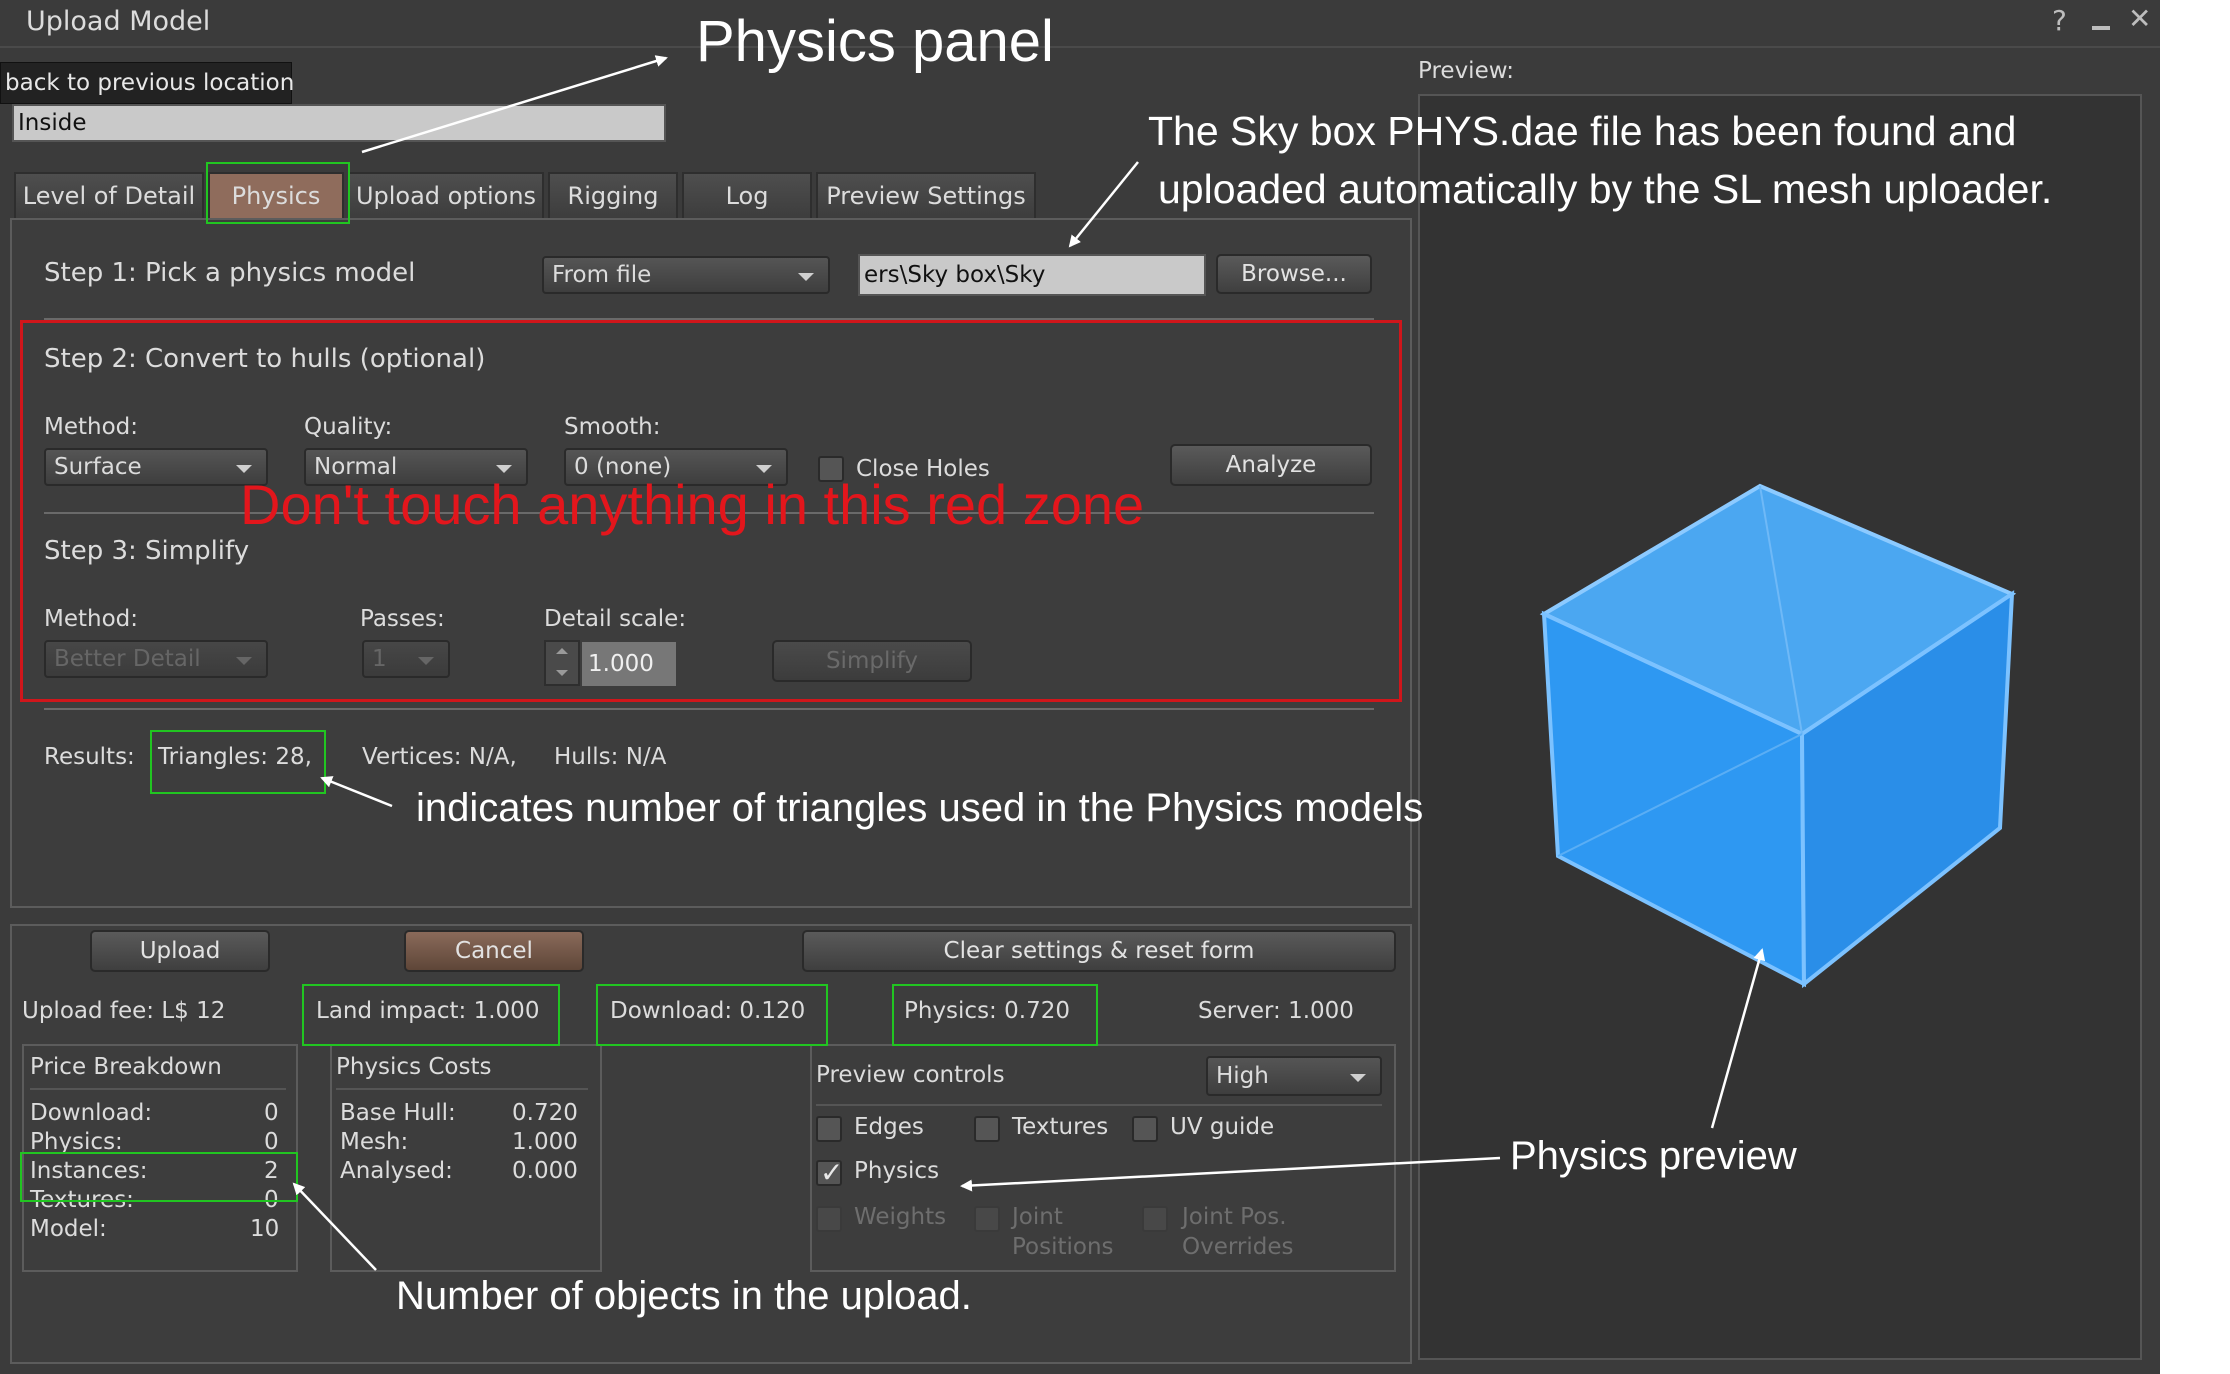  I want to click on arrow-to-physics-tab, so click(514, 104).